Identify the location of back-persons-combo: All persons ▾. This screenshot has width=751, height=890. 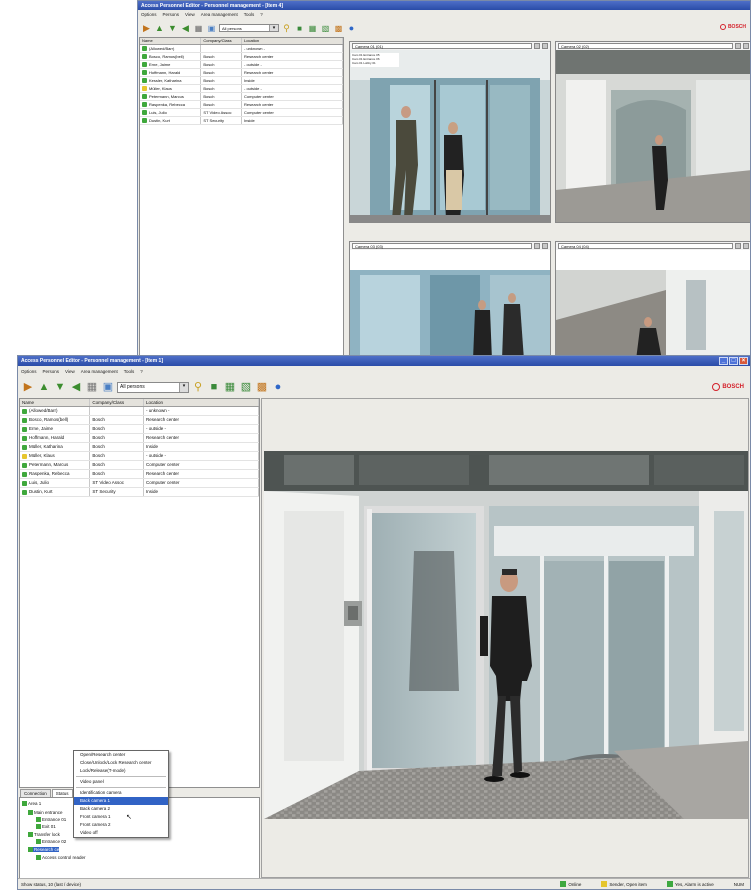
(249, 28).